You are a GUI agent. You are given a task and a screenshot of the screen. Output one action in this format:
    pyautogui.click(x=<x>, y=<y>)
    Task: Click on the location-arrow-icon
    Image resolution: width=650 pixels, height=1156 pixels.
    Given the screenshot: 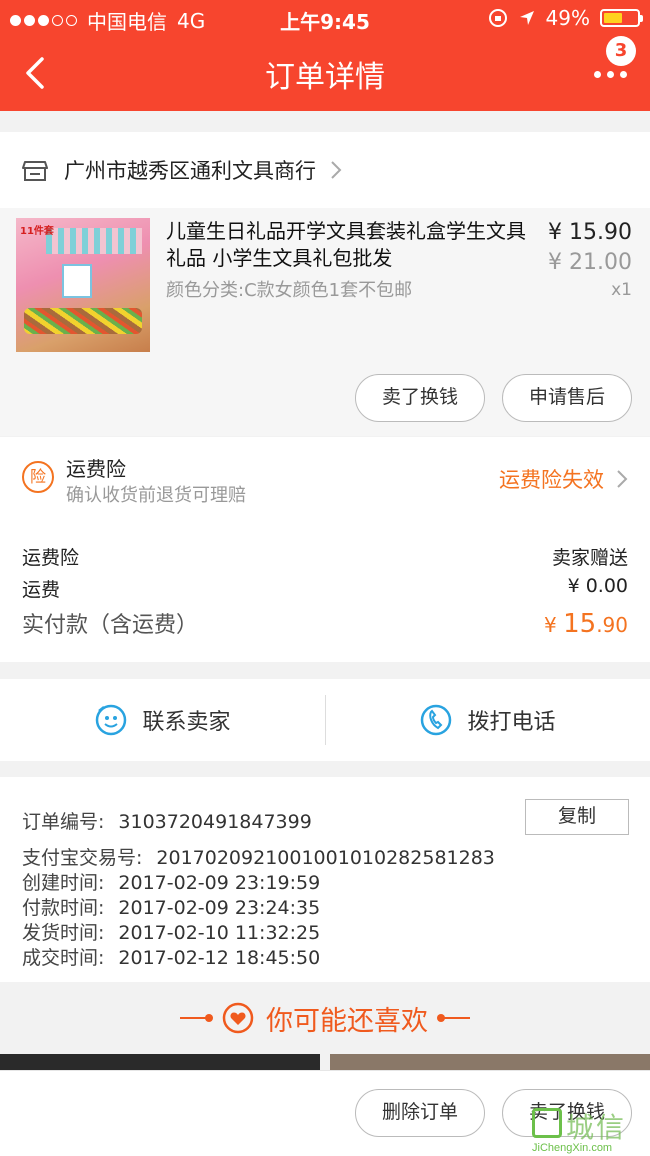 What is the action you would take?
    pyautogui.click(x=526, y=18)
    